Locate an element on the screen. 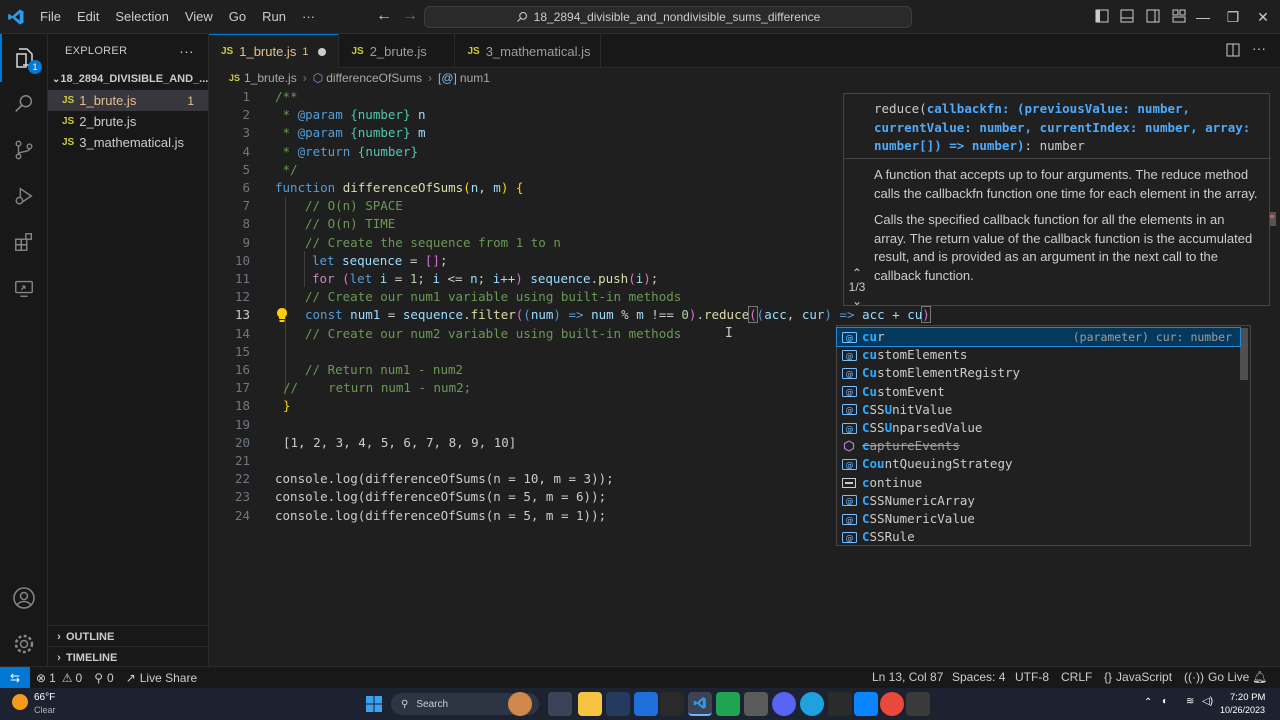 The width and height of the screenshot is (1280, 720). problems-indicator: ⊗ 1 ⚠ 0 is located at coordinates (59, 678).